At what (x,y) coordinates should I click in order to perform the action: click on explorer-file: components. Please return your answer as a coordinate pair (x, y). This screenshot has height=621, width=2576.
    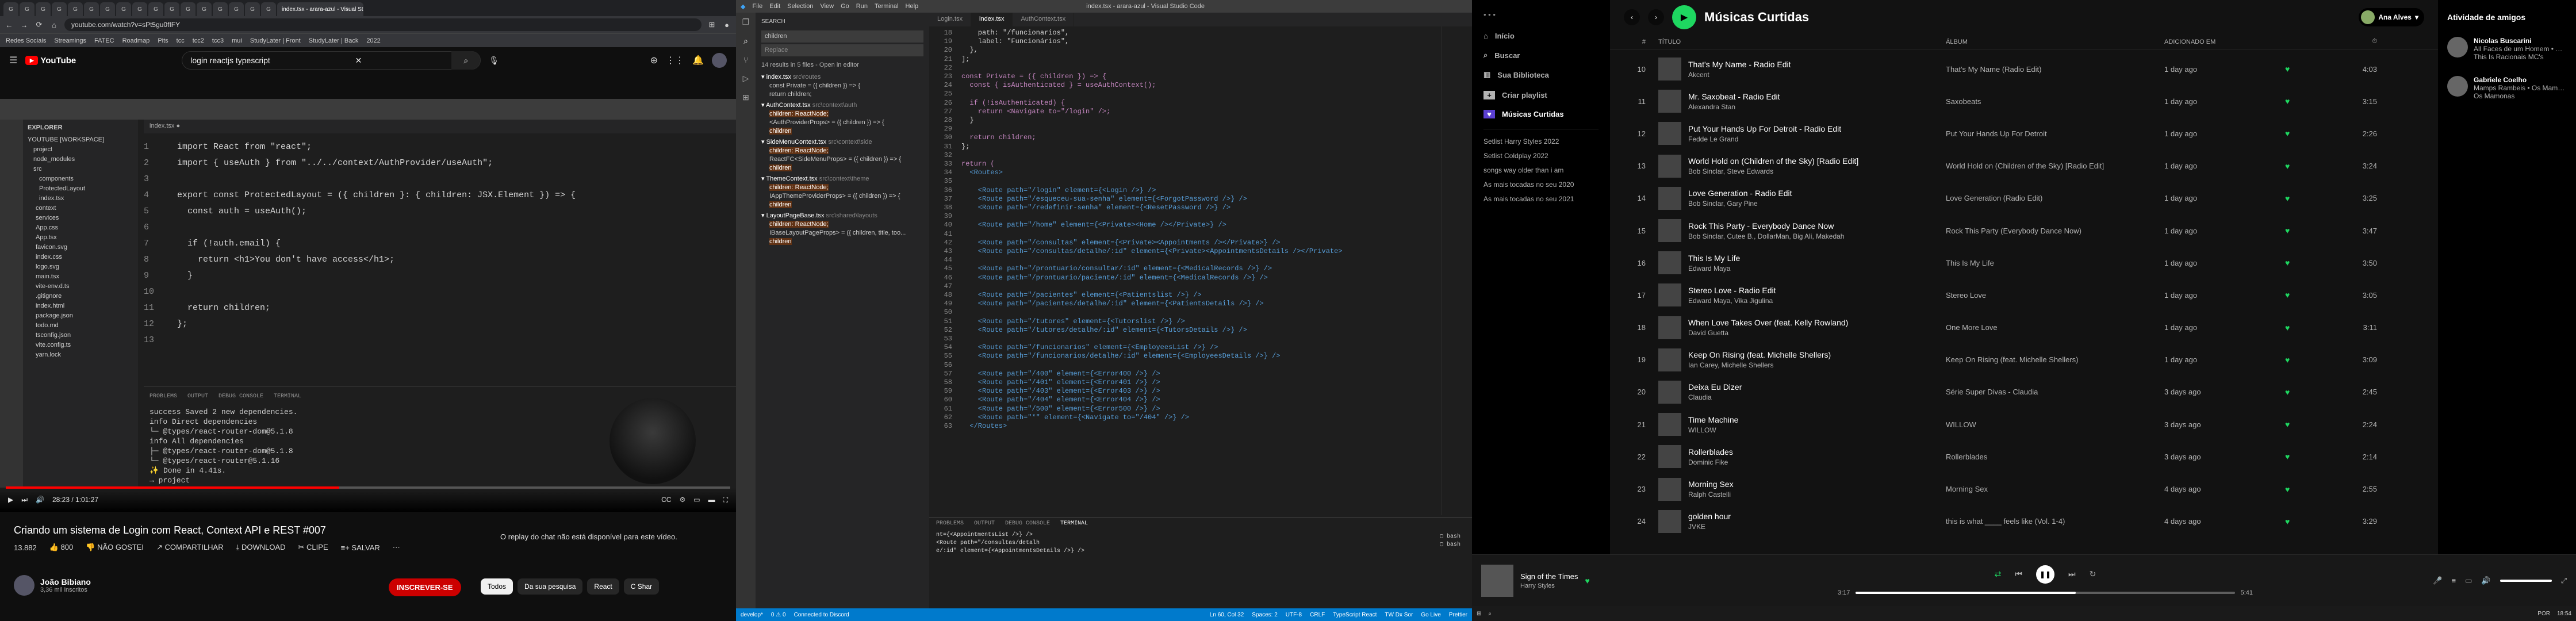
    Looking at the image, I should click on (80, 179).